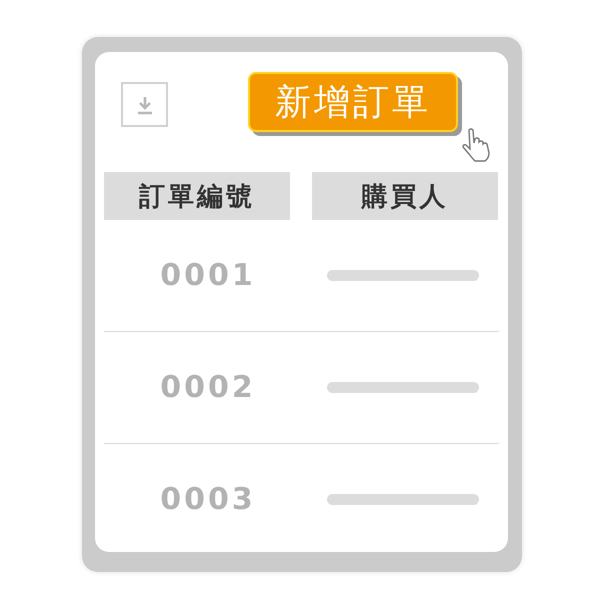 This screenshot has width=600, height=600. What do you see at coordinates (405, 196) in the screenshot?
I see `column-header: 購買人` at bounding box center [405, 196].